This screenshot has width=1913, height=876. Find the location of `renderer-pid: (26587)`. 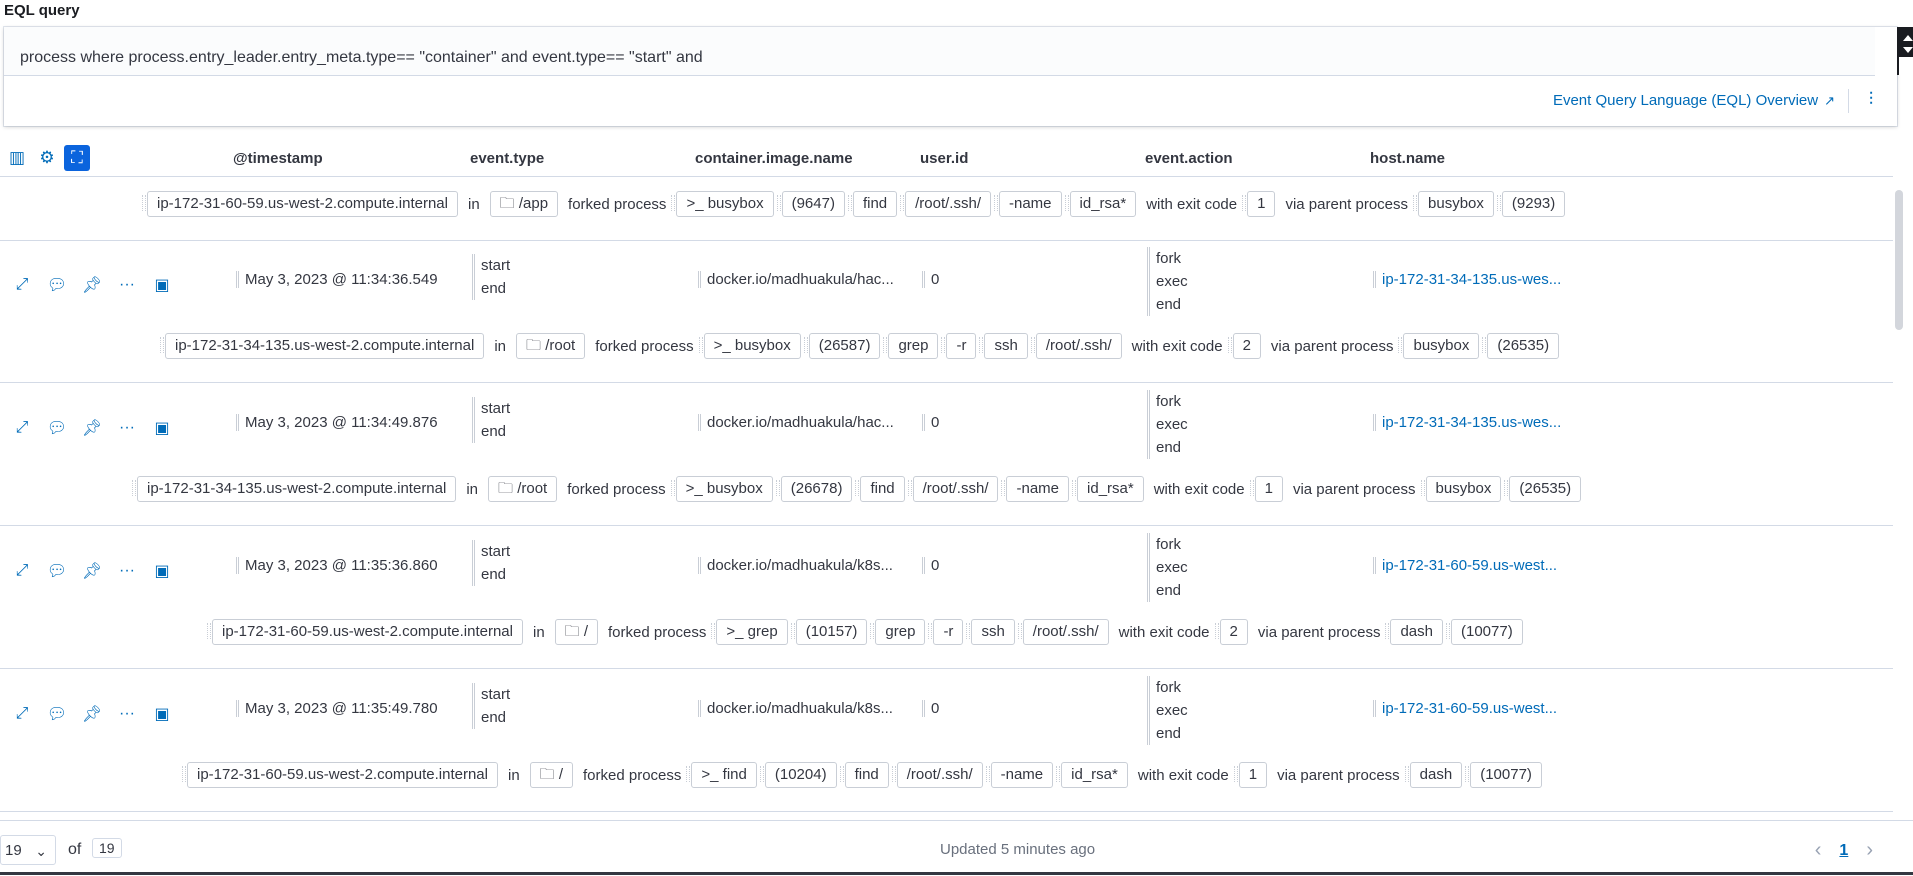

renderer-pid: (26587) is located at coordinates (842, 346).